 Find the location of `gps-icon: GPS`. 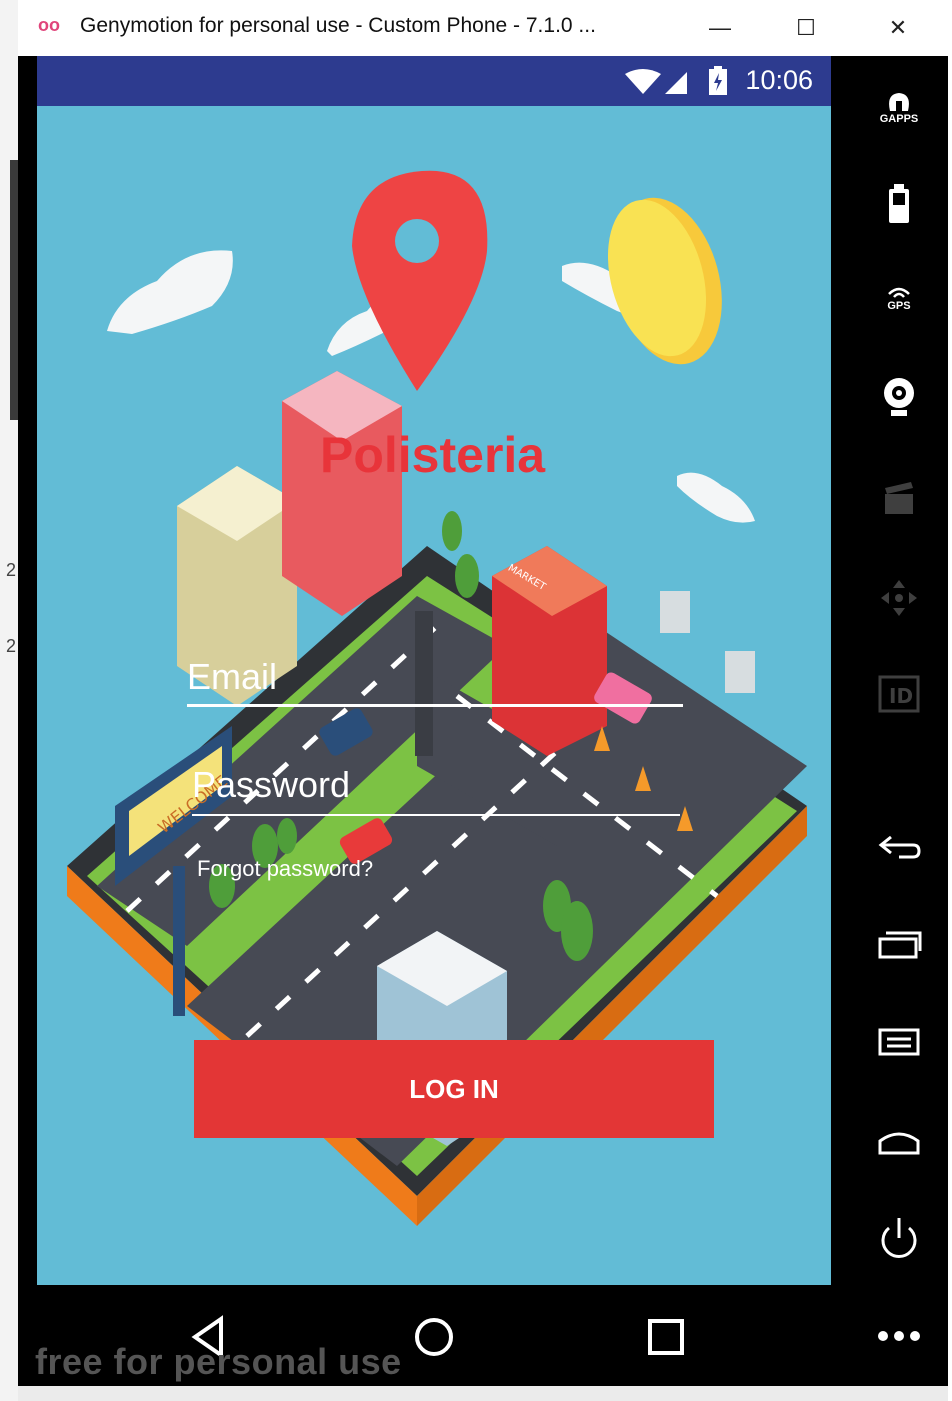

gps-icon: GPS is located at coordinates (899, 298).